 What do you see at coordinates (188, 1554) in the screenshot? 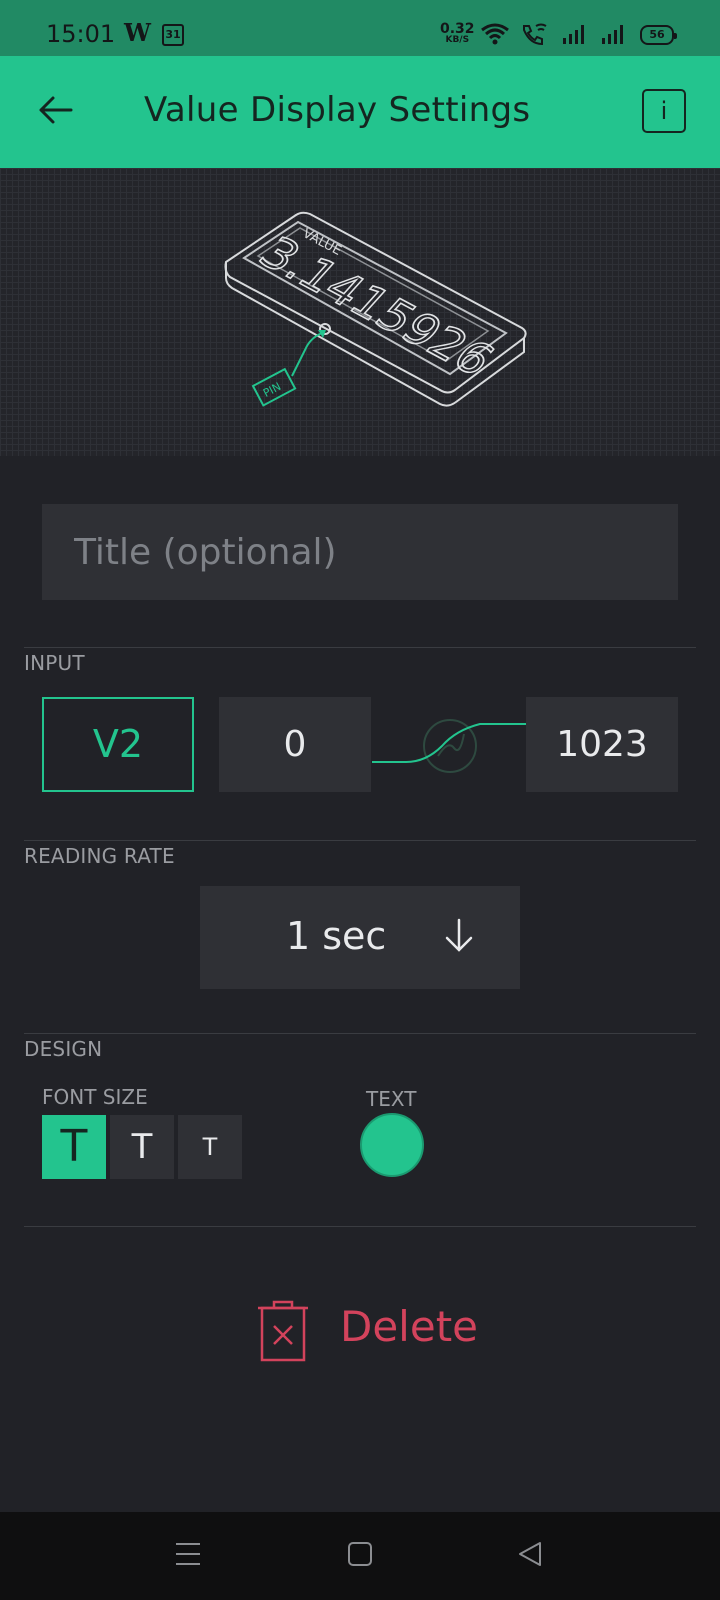
I see `menu-icon` at bounding box center [188, 1554].